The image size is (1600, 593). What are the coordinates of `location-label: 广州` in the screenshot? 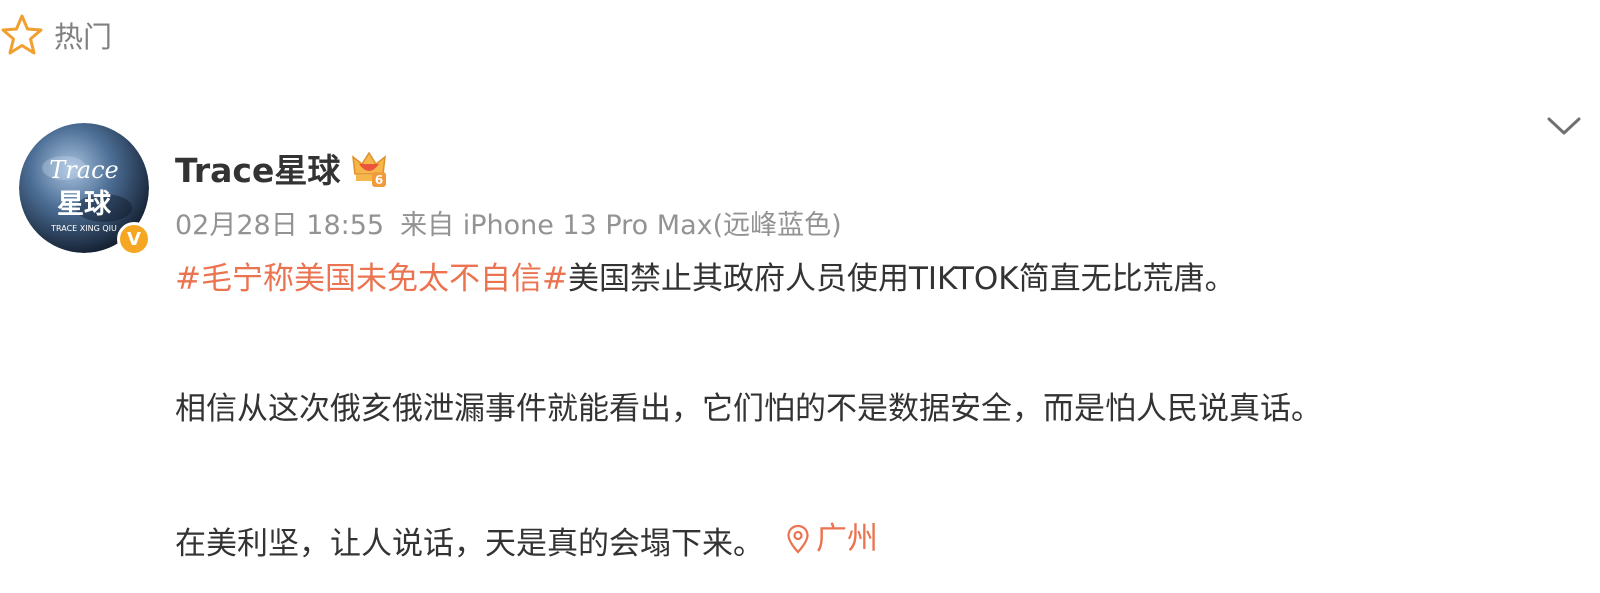 It's located at (847, 539).